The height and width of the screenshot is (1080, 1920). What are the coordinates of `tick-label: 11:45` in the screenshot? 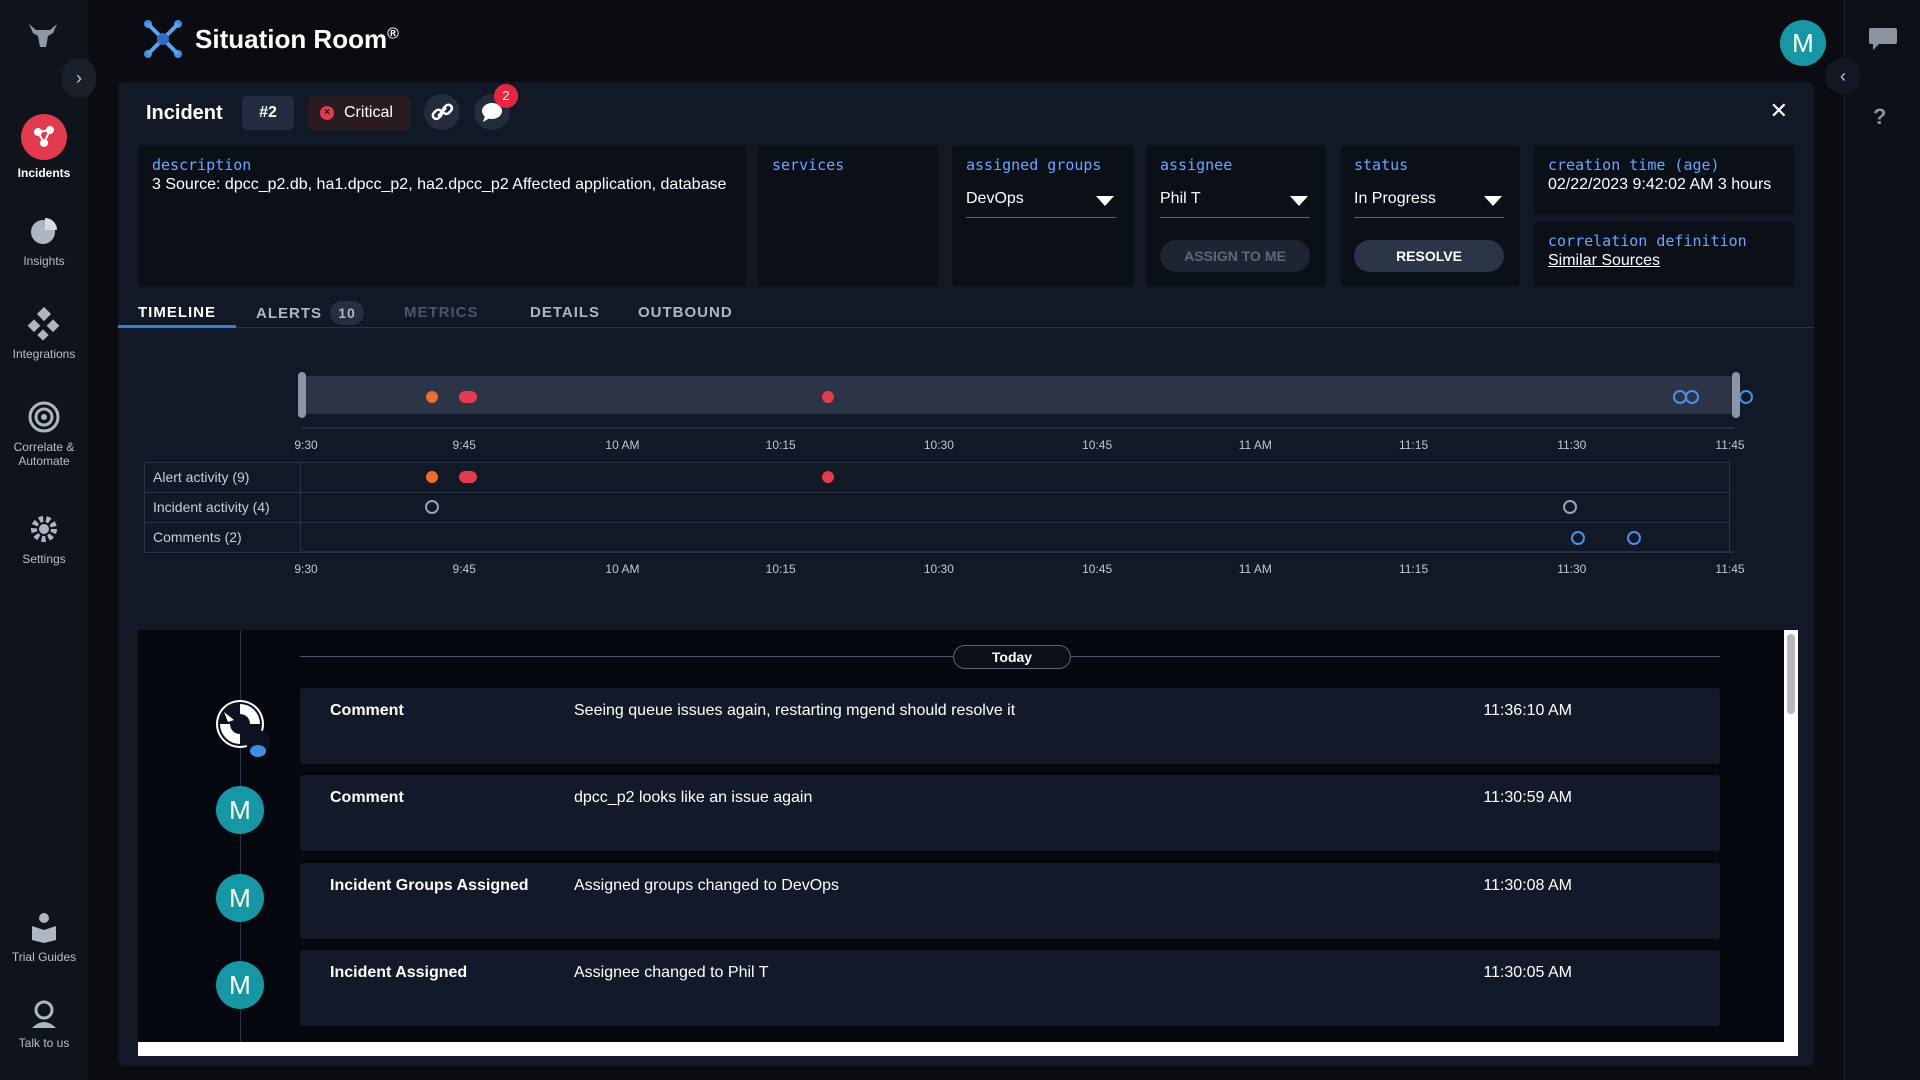 It's located at (1730, 569).